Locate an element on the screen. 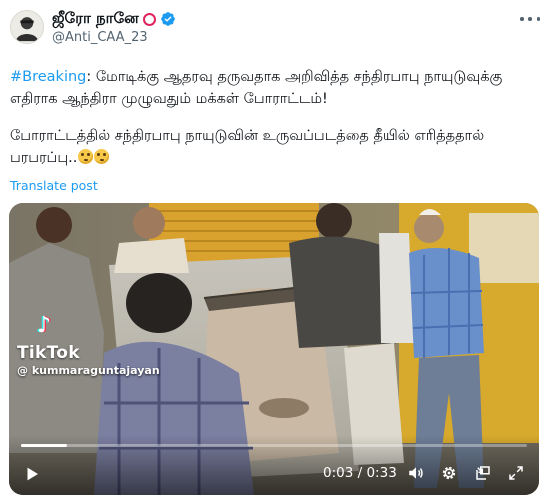 The image size is (552, 503). author-name-row: ஜீரோ நானே is located at coordinates (114, 19).